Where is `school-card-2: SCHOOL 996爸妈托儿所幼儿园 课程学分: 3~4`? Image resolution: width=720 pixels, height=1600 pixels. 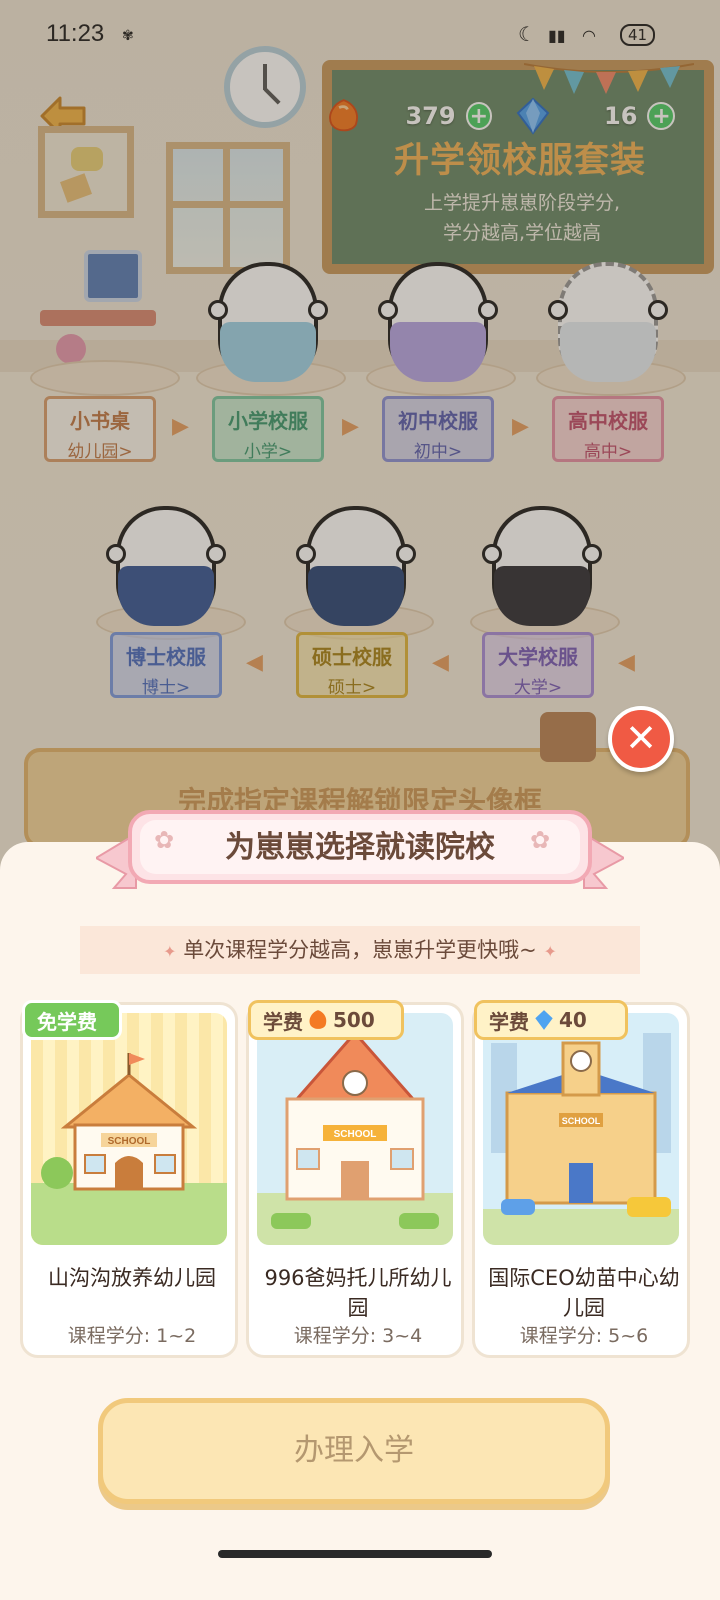
school-card-2: SCHOOL 996爸妈托儿所幼儿园 课程学分: 3~4 is located at coordinates (355, 1180).